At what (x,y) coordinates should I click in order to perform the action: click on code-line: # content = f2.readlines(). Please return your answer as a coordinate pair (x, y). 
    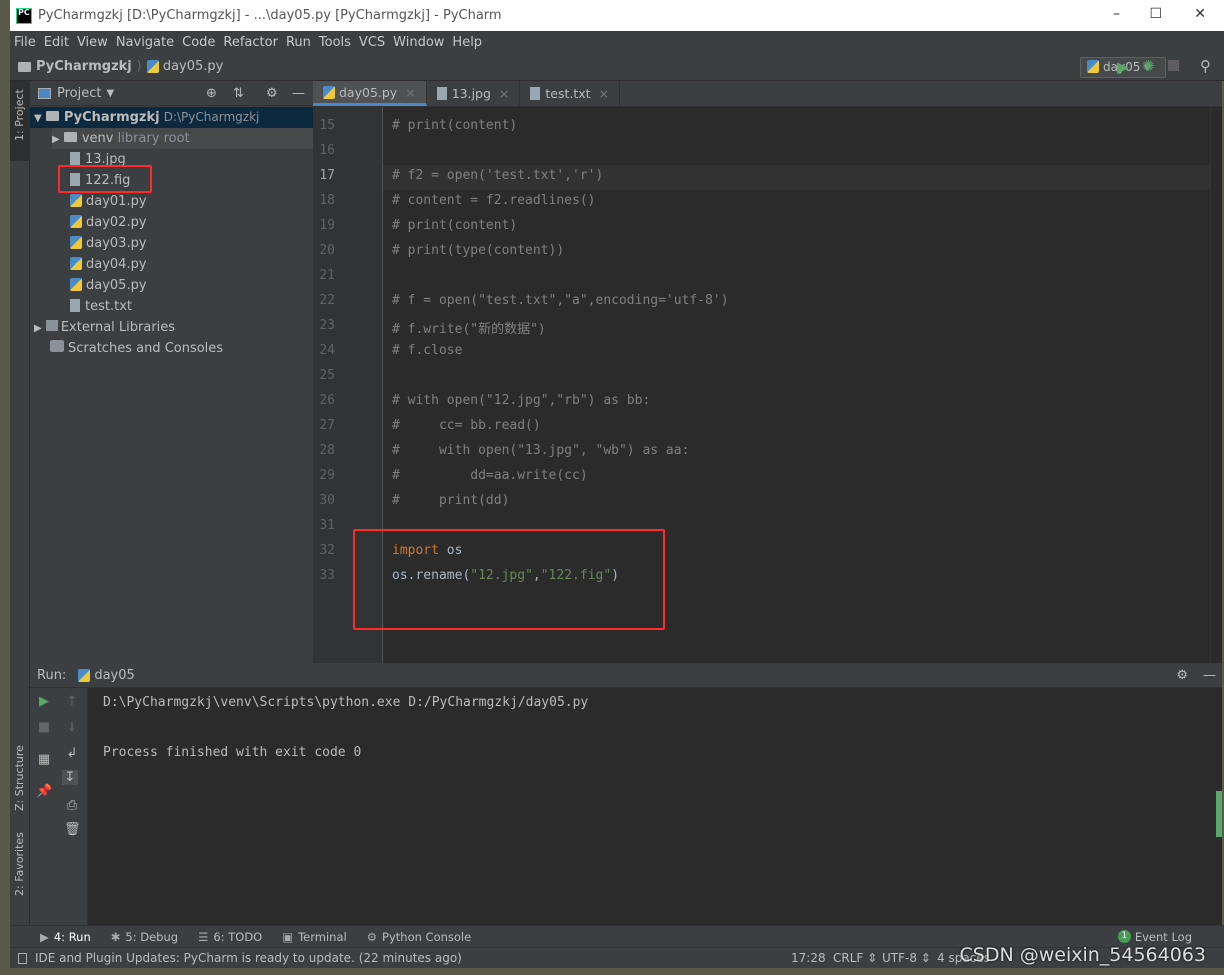
    Looking at the image, I should click on (494, 200).